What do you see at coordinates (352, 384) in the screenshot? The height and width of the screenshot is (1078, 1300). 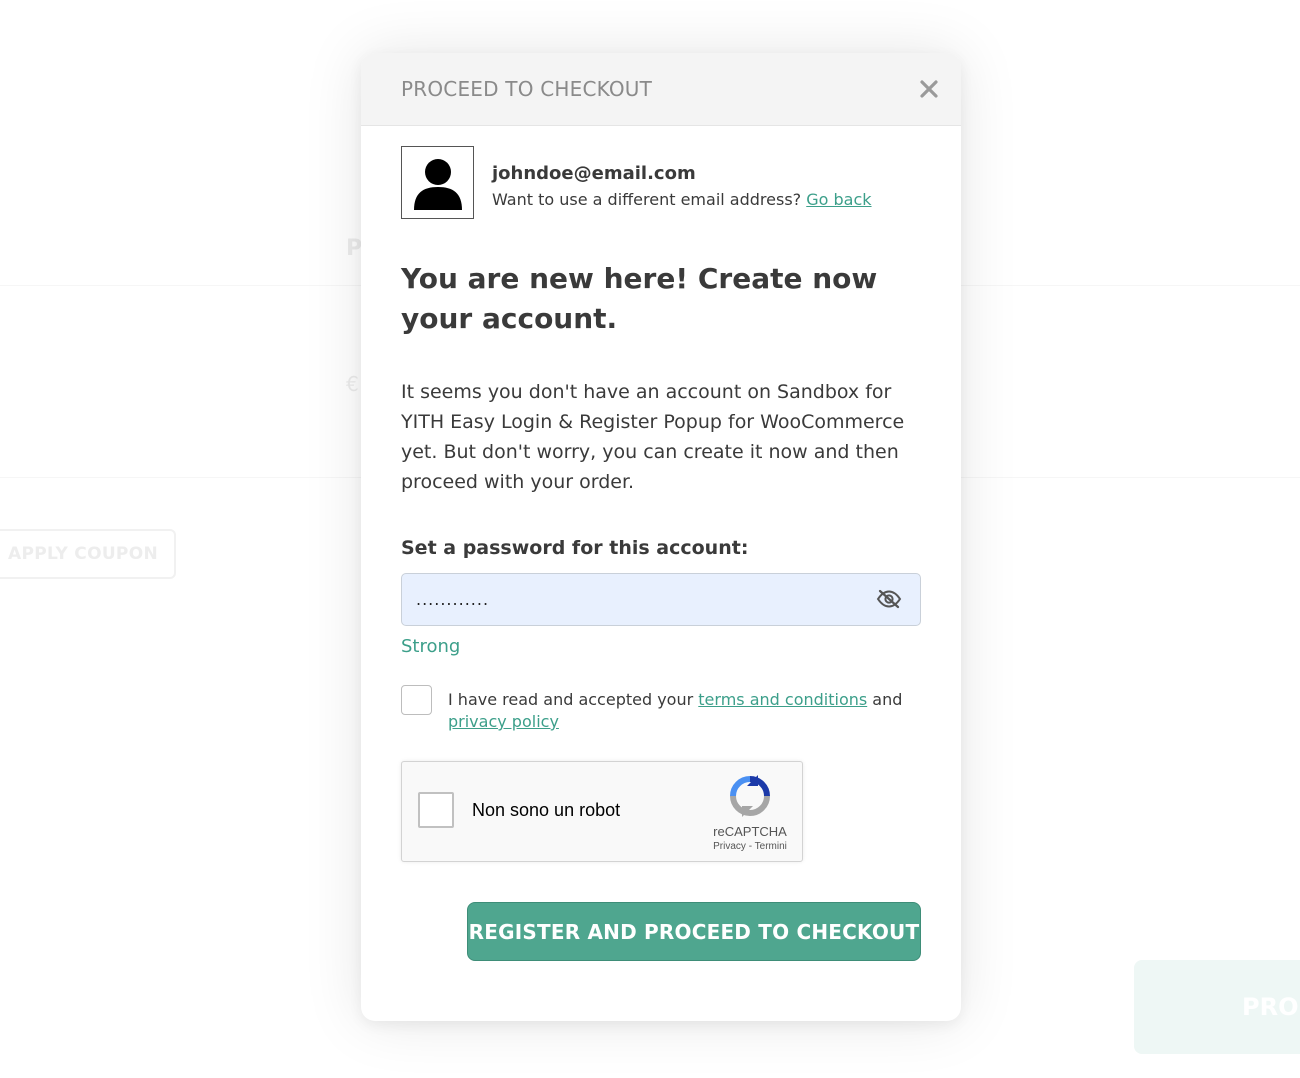 I see `background-price-fragment: €` at bounding box center [352, 384].